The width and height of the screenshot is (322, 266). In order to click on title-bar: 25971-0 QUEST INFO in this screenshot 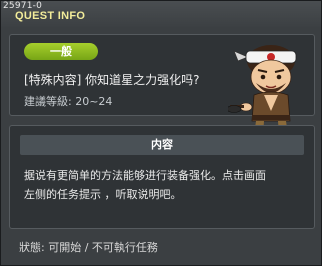, I will do `click(161, 14)`.